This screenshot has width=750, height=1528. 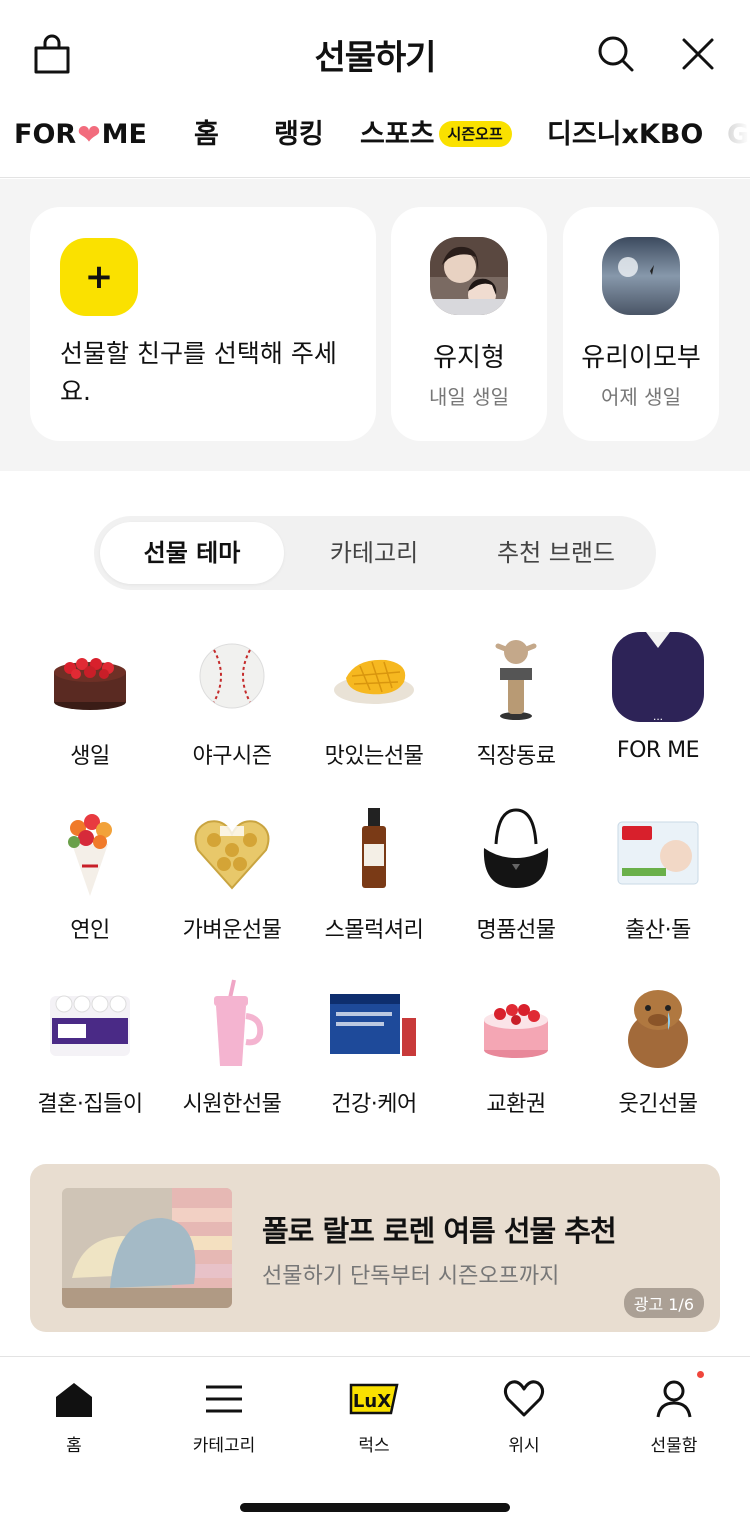 What do you see at coordinates (232, 756) in the screenshot?
I see `theme-label: 야구시즌` at bounding box center [232, 756].